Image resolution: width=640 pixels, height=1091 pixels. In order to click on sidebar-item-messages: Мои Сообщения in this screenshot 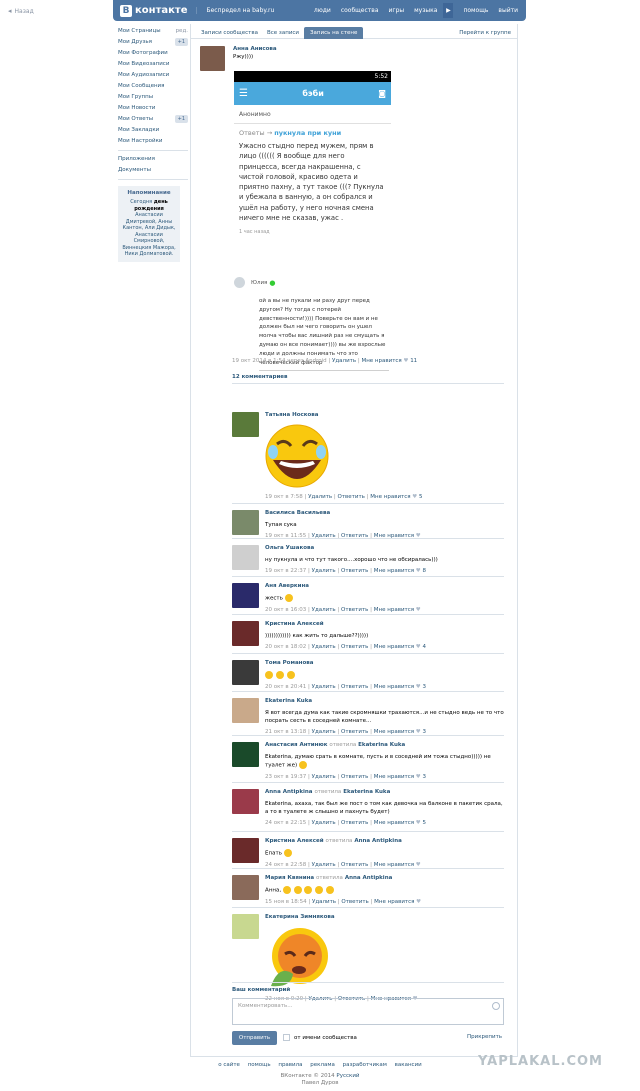, I will do `click(153, 86)`.